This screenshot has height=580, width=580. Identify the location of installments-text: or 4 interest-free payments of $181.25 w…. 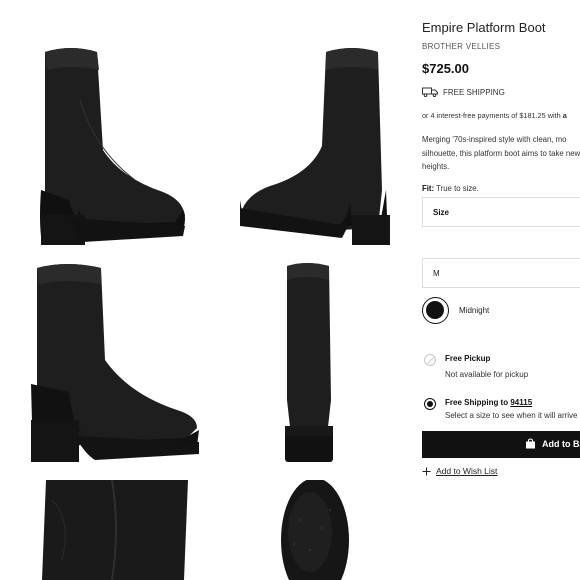
(491, 115).